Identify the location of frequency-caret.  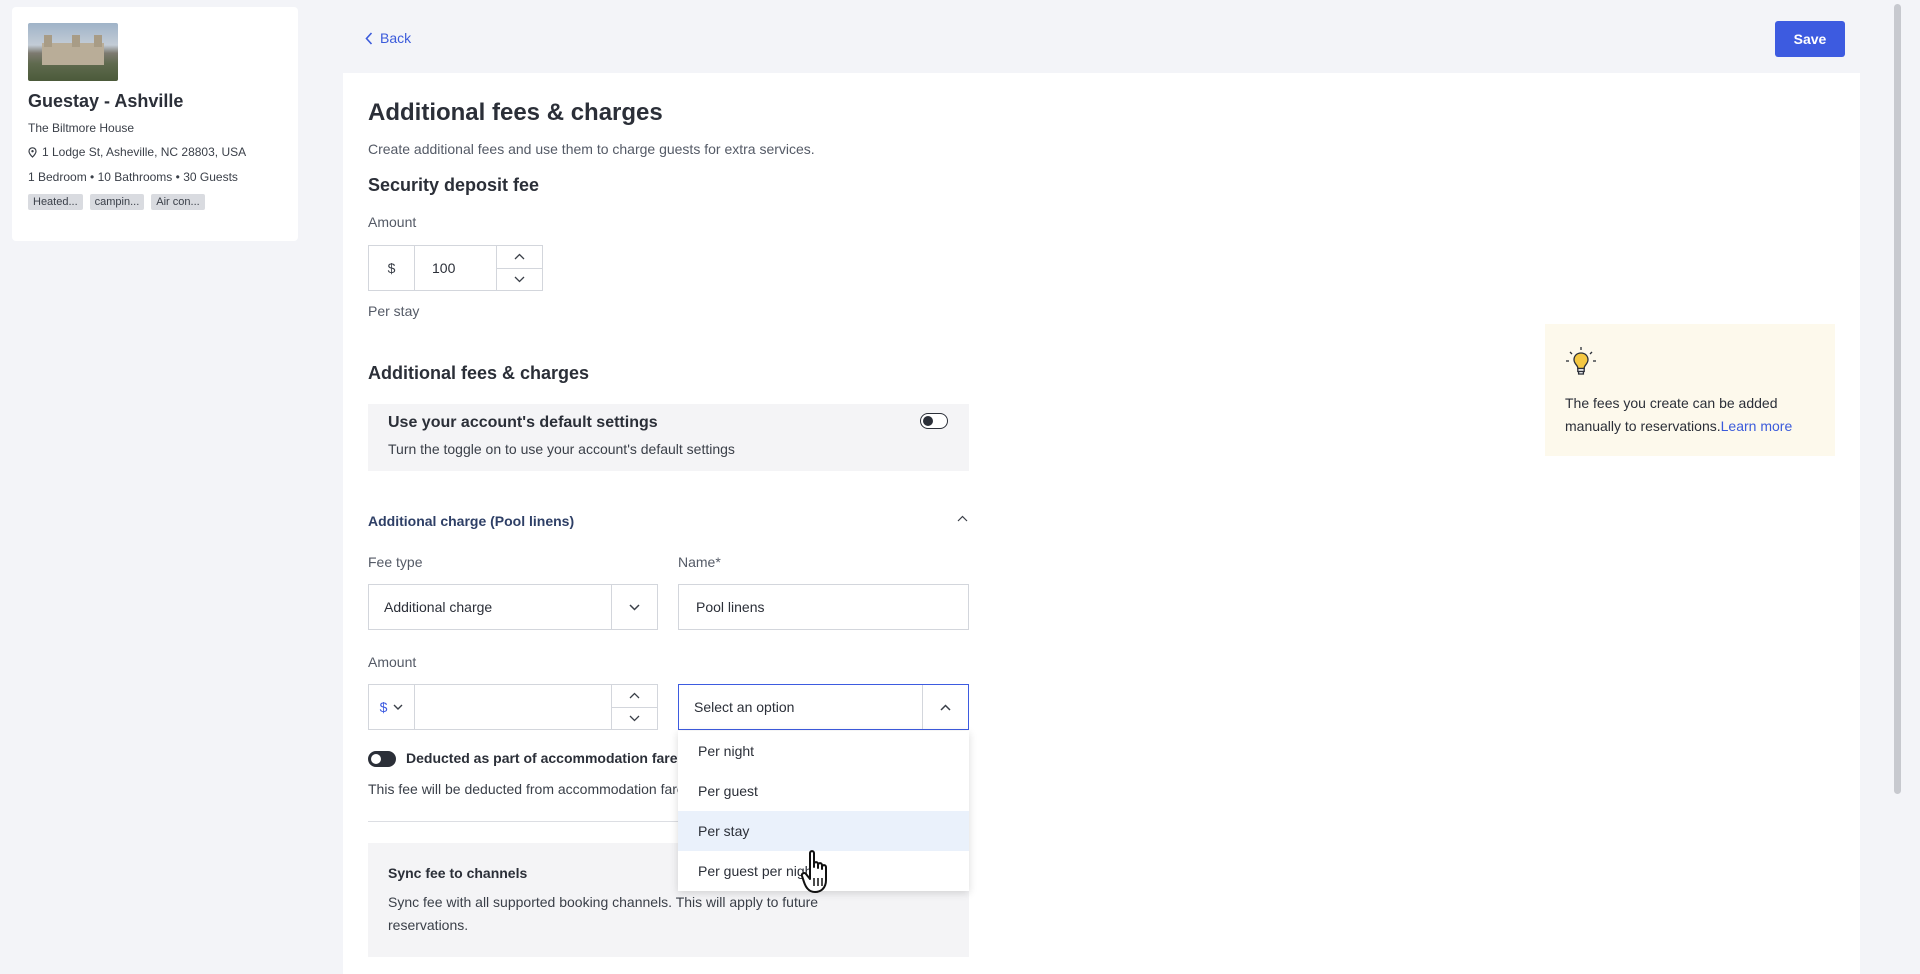
(945, 707).